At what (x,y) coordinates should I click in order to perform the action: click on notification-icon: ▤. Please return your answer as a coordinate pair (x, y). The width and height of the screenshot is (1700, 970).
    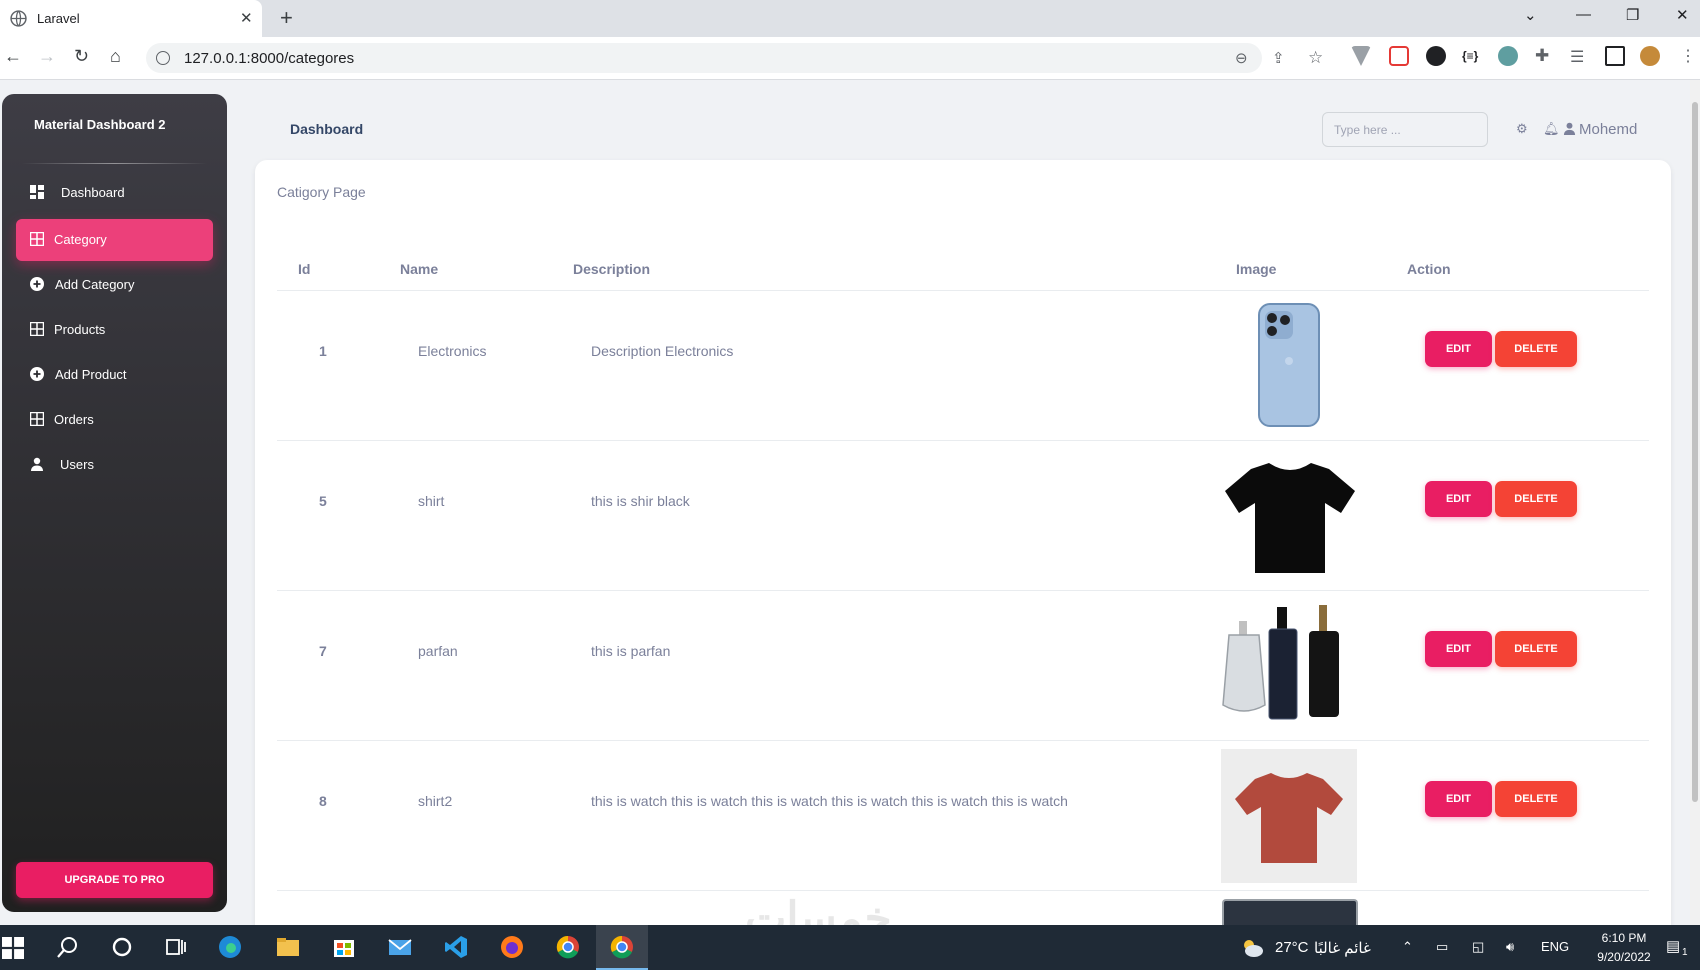
    Looking at the image, I should click on (1673, 946).